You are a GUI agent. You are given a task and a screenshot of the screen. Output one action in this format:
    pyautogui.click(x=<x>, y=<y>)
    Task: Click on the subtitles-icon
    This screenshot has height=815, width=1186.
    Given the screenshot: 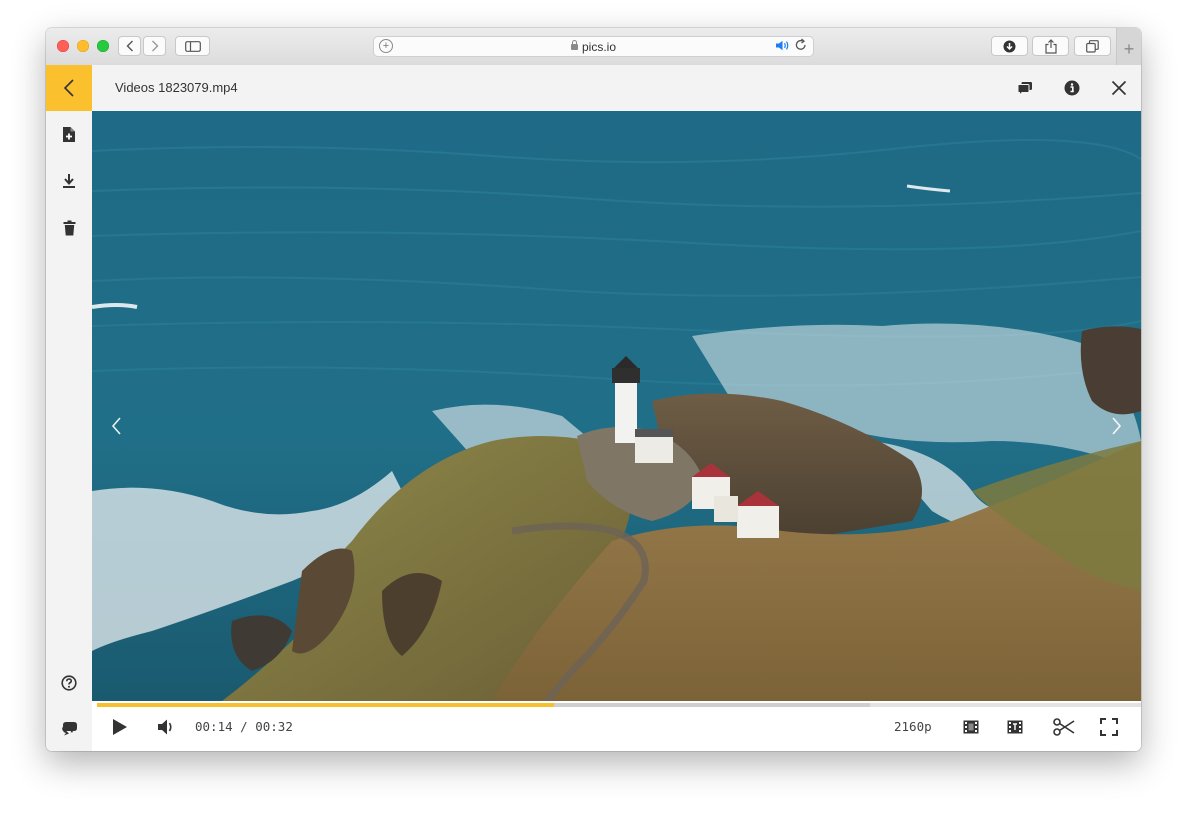 What is the action you would take?
    pyautogui.click(x=1015, y=727)
    